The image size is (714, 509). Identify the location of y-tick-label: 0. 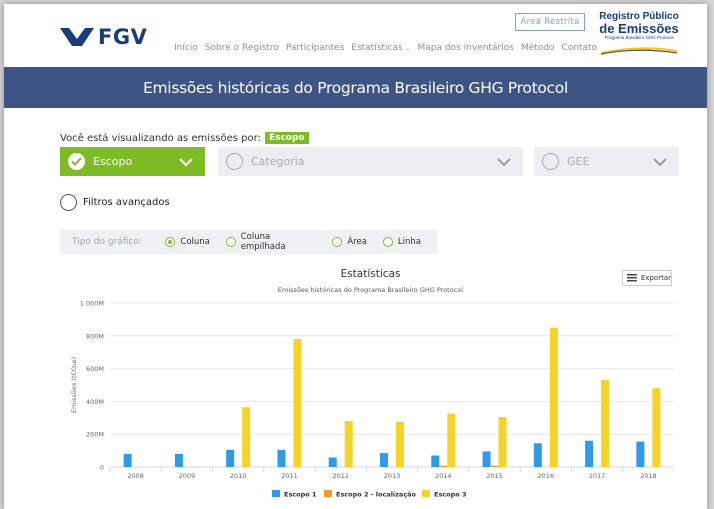
(102, 468).